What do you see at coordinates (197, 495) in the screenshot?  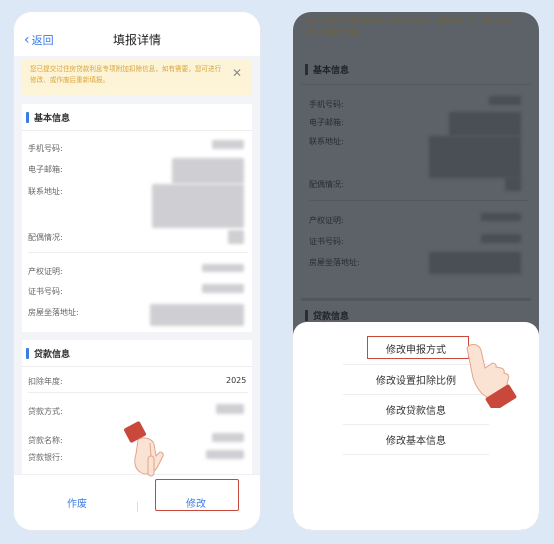 I see `highlight-box` at bounding box center [197, 495].